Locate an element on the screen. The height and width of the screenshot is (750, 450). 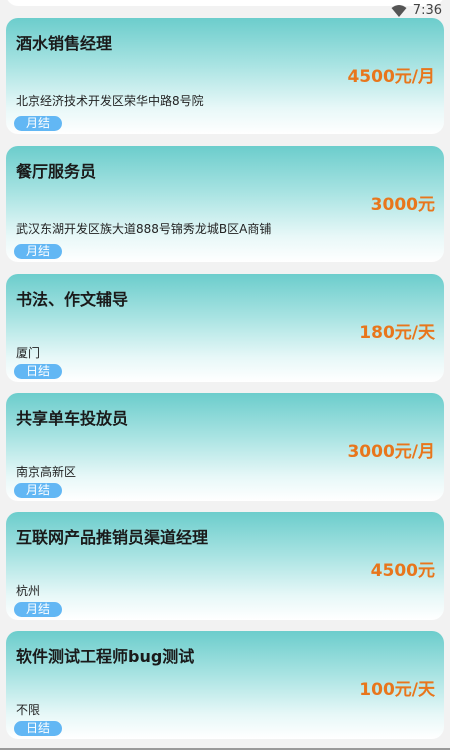
job-card: 互联网产品推销员渠道经理 4500元 杭州 月结 is located at coordinates (225, 566).